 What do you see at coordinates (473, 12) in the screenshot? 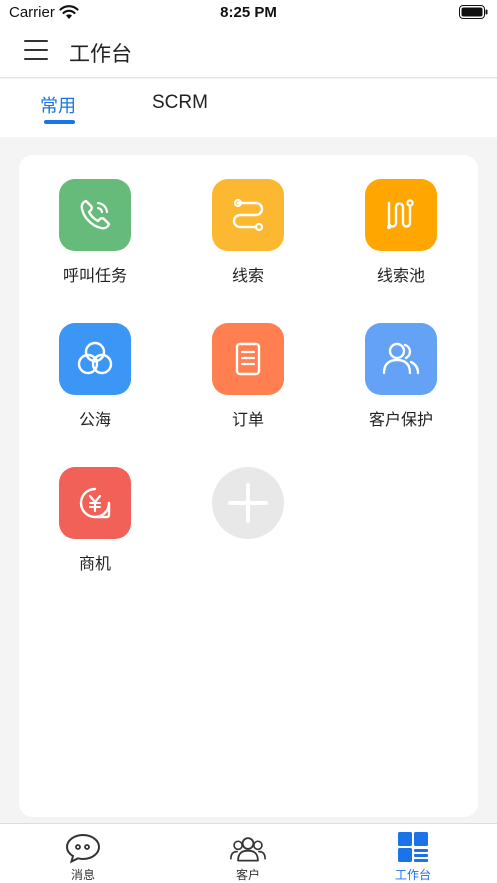
I see `battery-icon` at bounding box center [473, 12].